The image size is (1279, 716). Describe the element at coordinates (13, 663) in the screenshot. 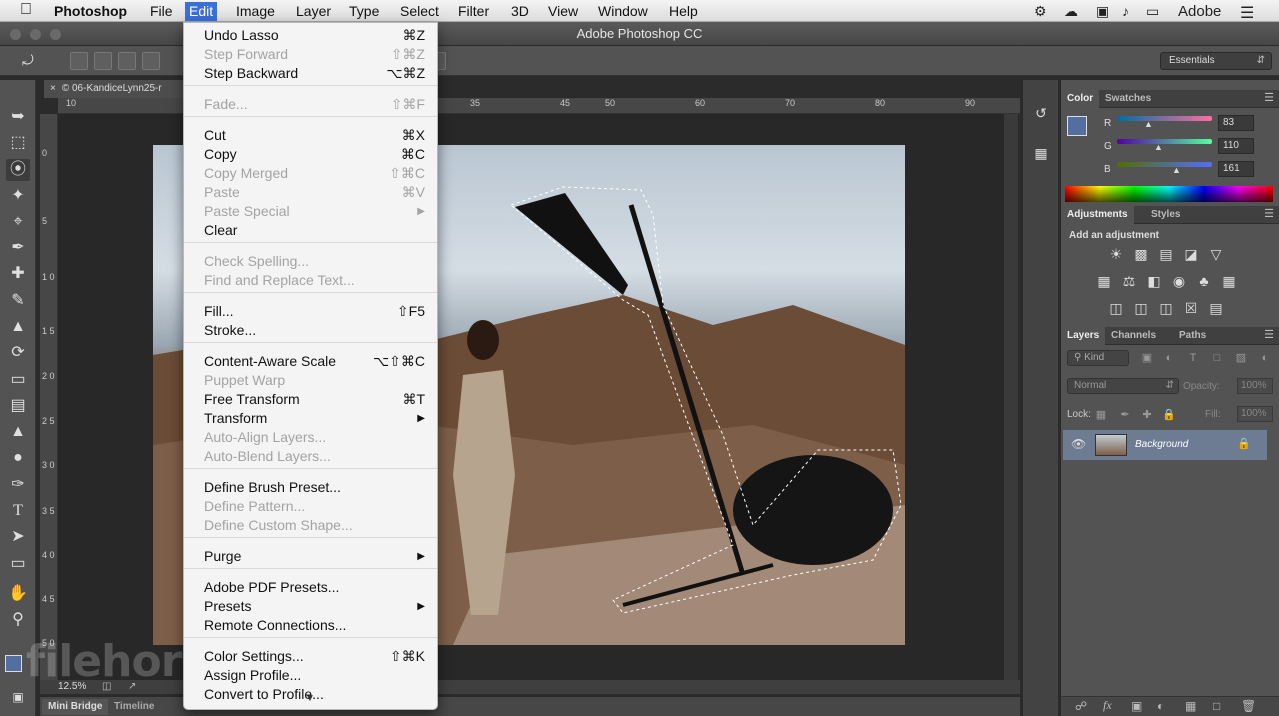

I see `foreground-color-swatch` at that location.